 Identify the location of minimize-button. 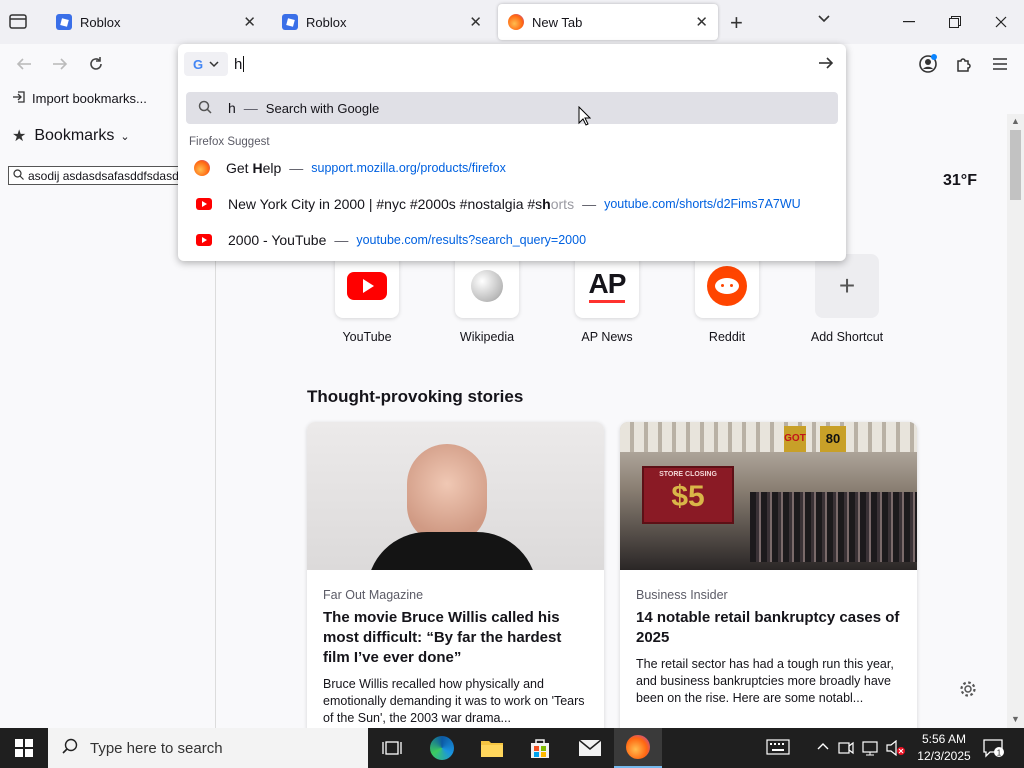
(909, 22).